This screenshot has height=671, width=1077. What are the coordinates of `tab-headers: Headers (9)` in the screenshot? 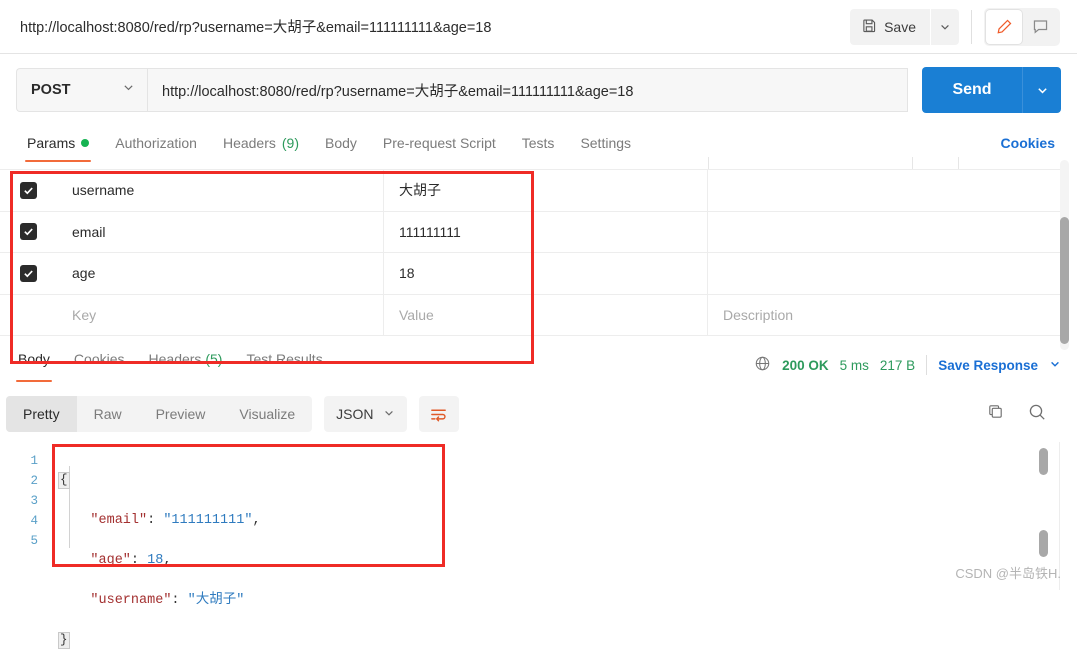 It's located at (261, 143).